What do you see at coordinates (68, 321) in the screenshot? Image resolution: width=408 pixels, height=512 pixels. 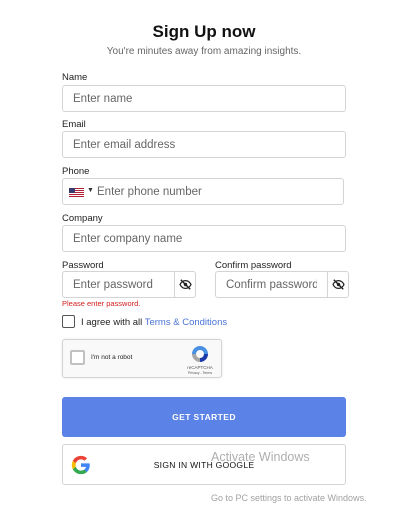 I see `terms-checkbox` at bounding box center [68, 321].